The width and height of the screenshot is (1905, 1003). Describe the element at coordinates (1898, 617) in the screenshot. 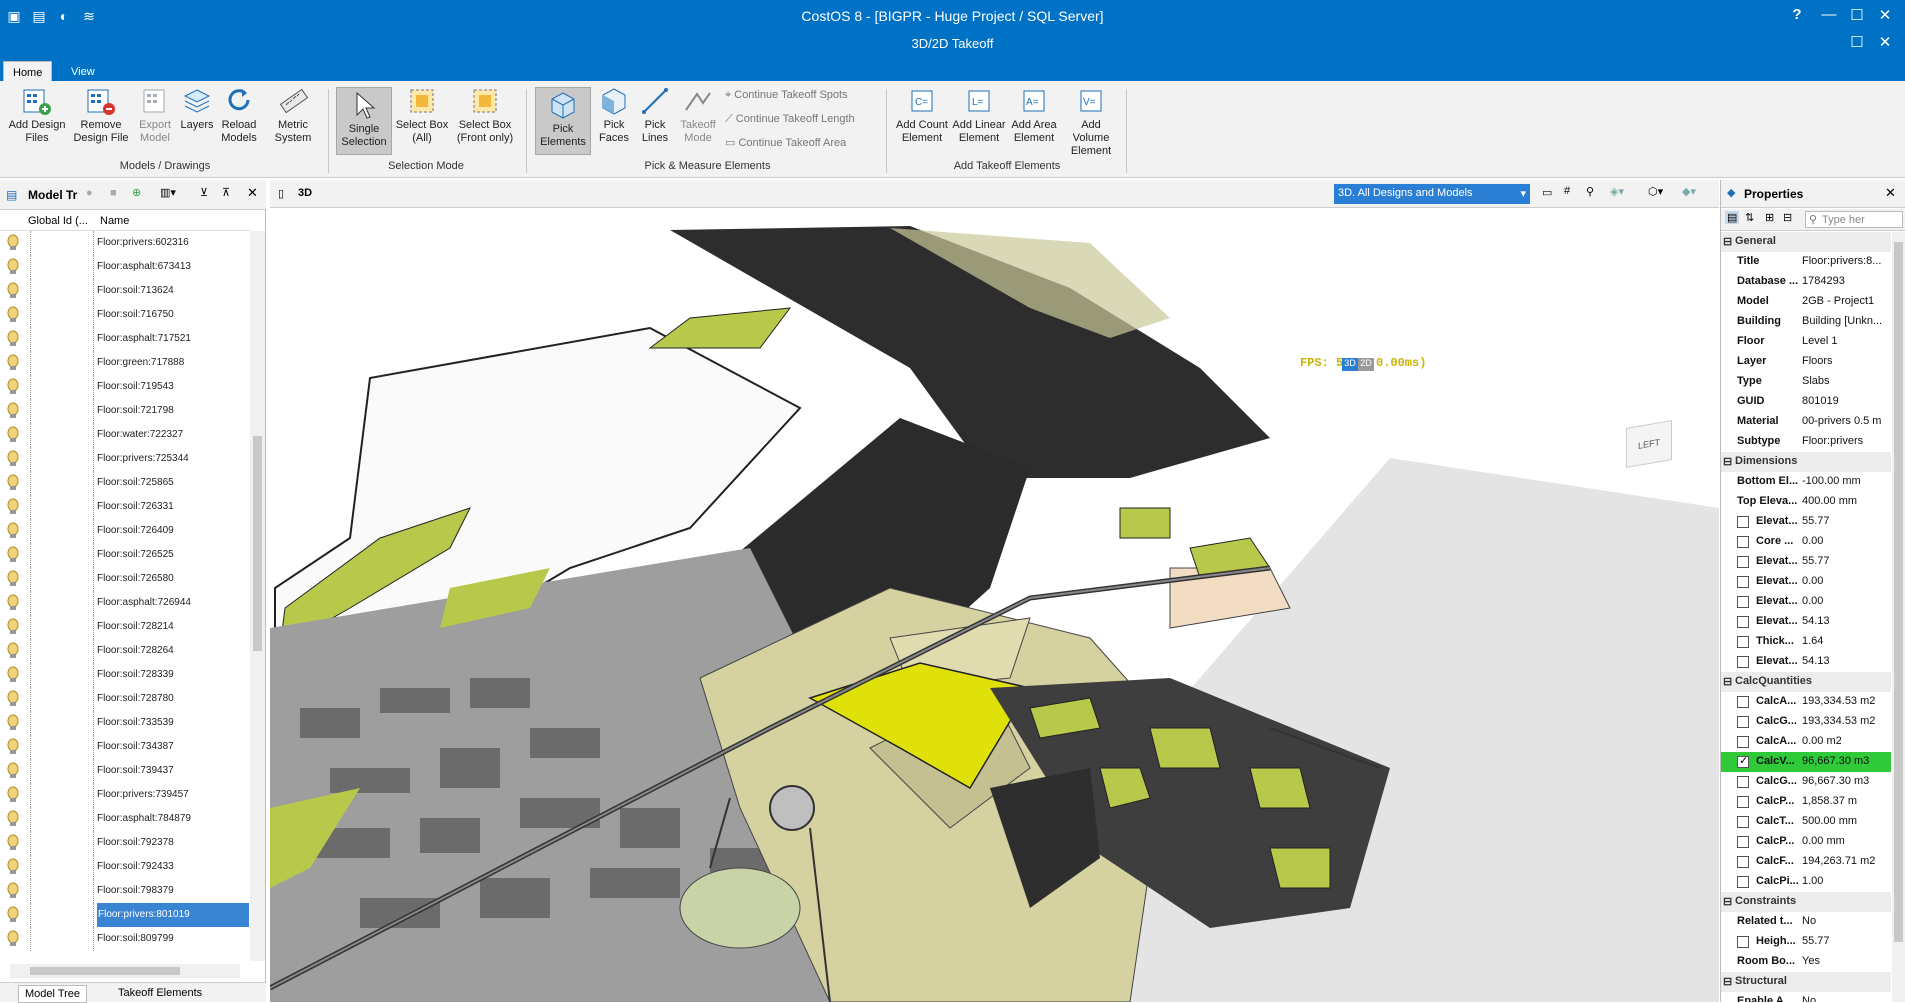

I see `properties-scrollbar` at that location.